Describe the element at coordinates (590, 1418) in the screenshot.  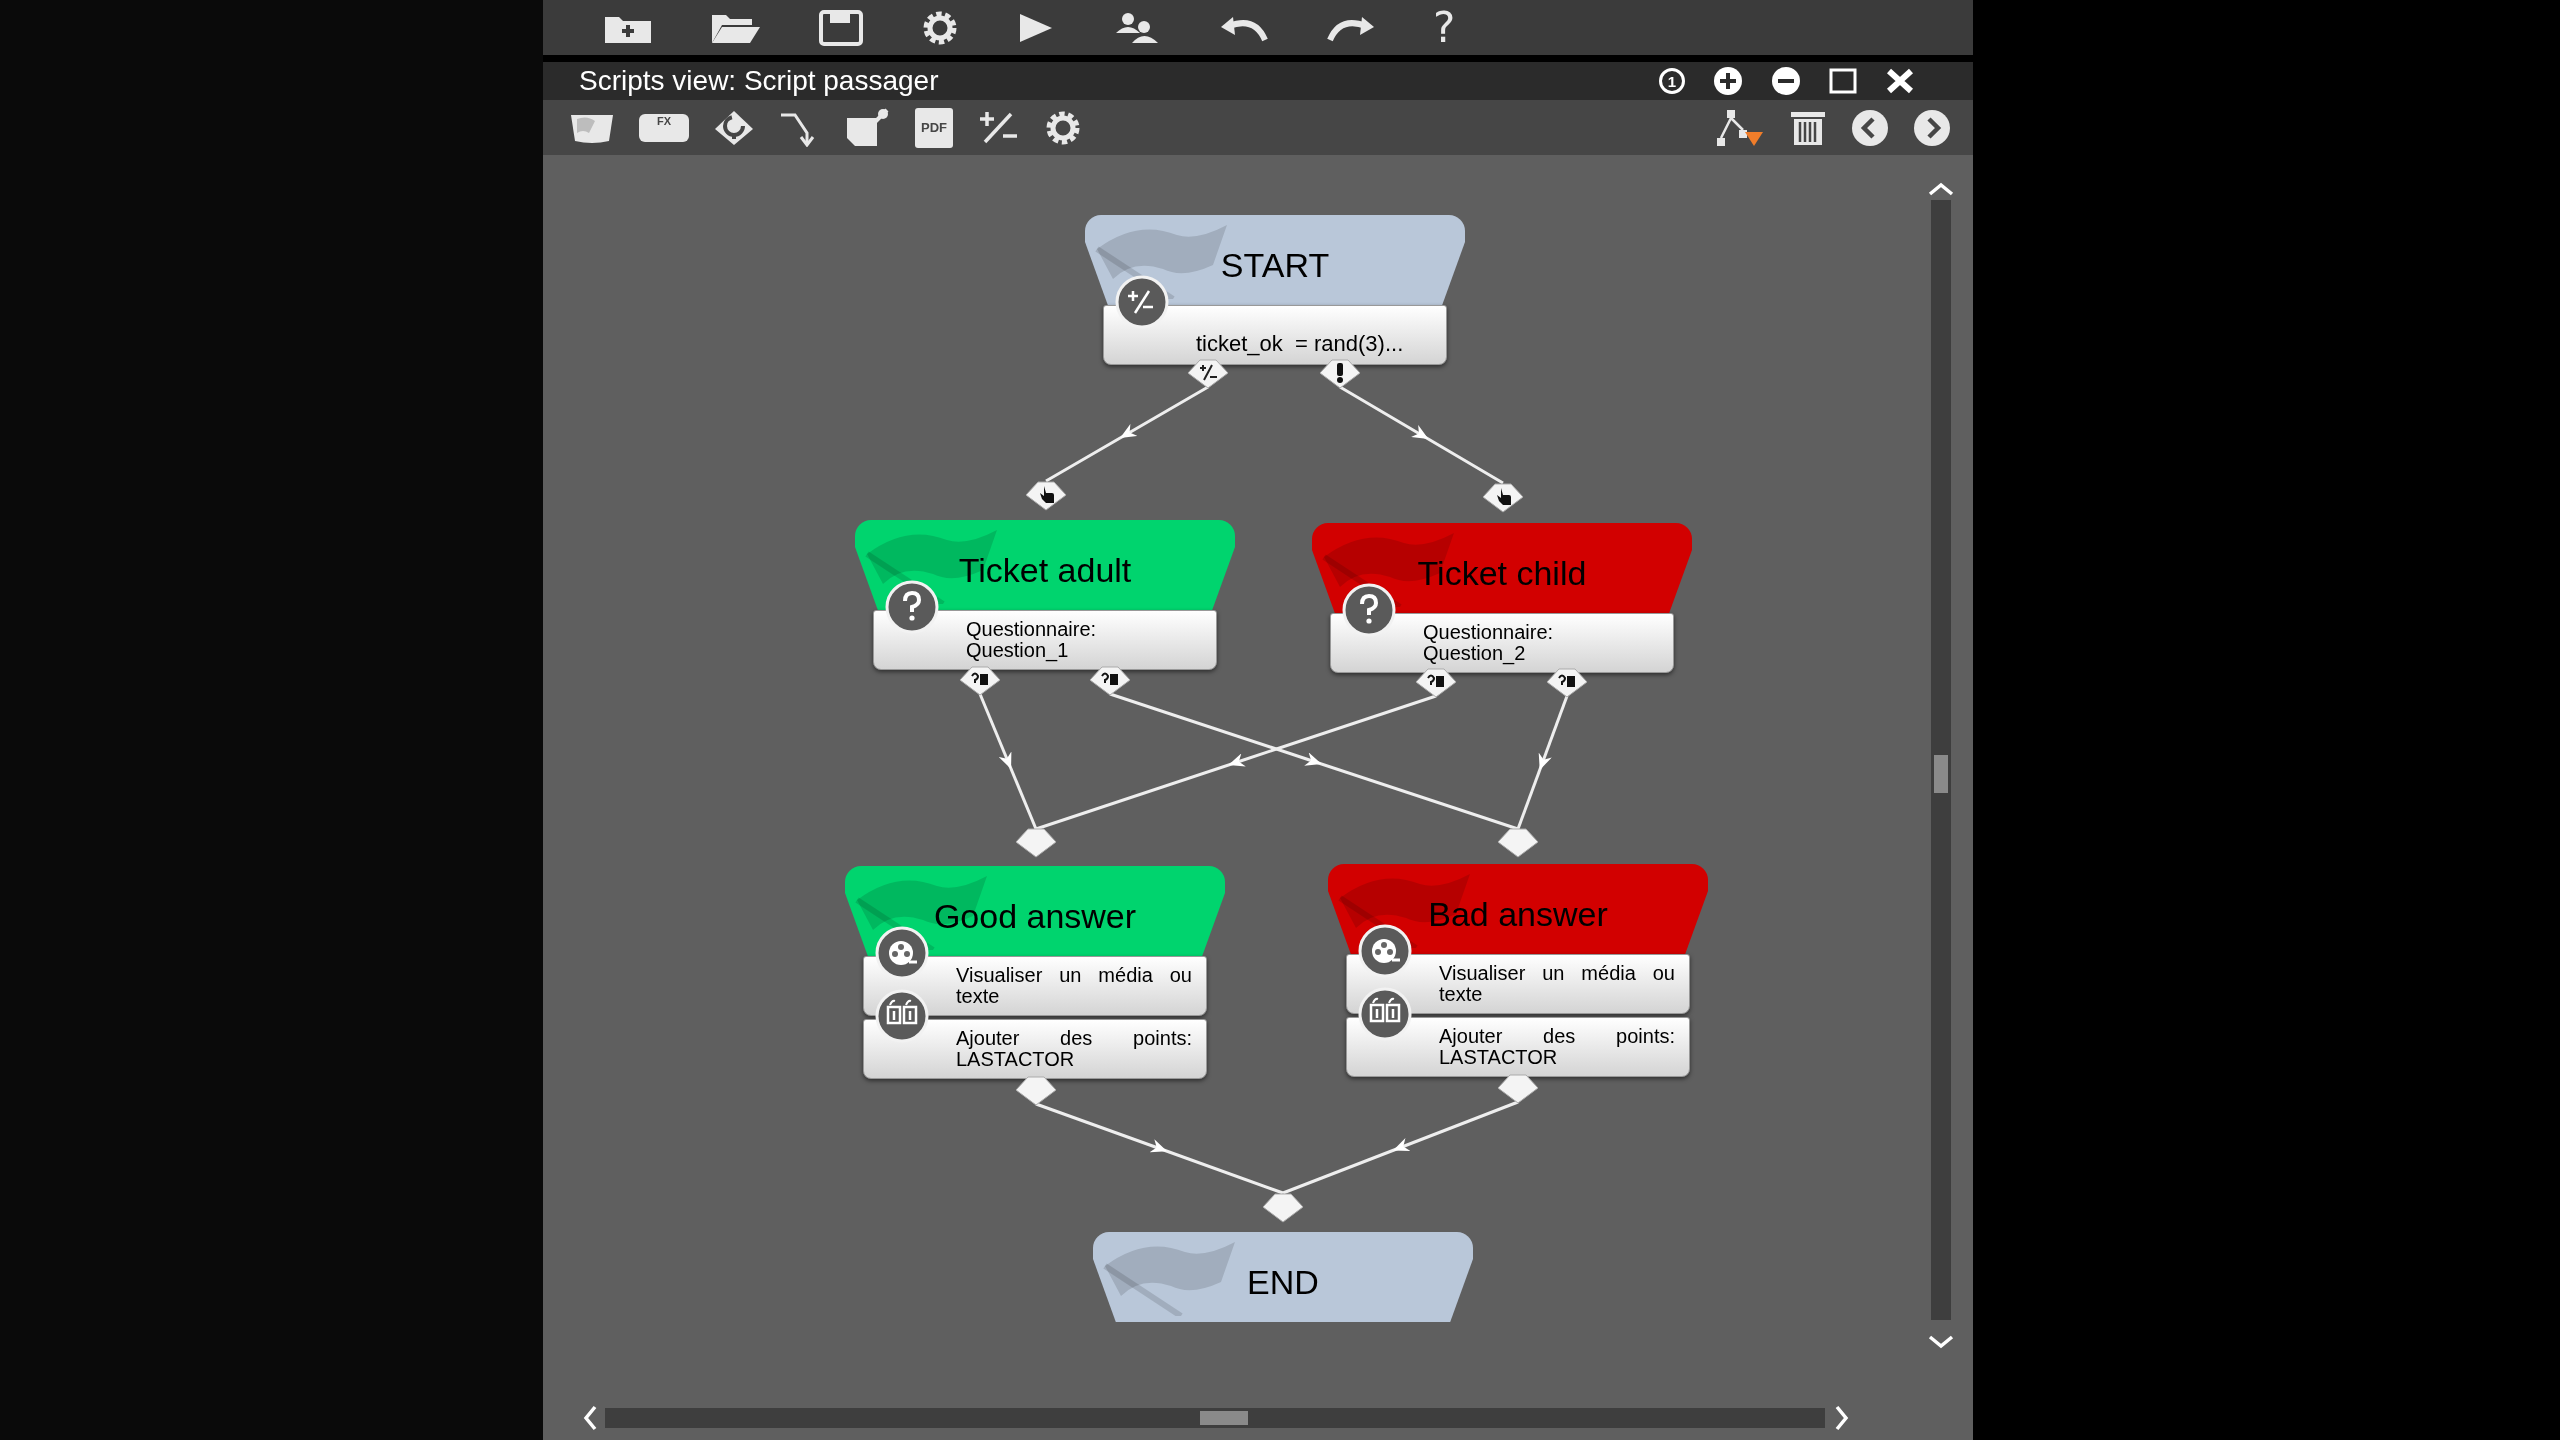
I see `scroll-left-icon` at that location.